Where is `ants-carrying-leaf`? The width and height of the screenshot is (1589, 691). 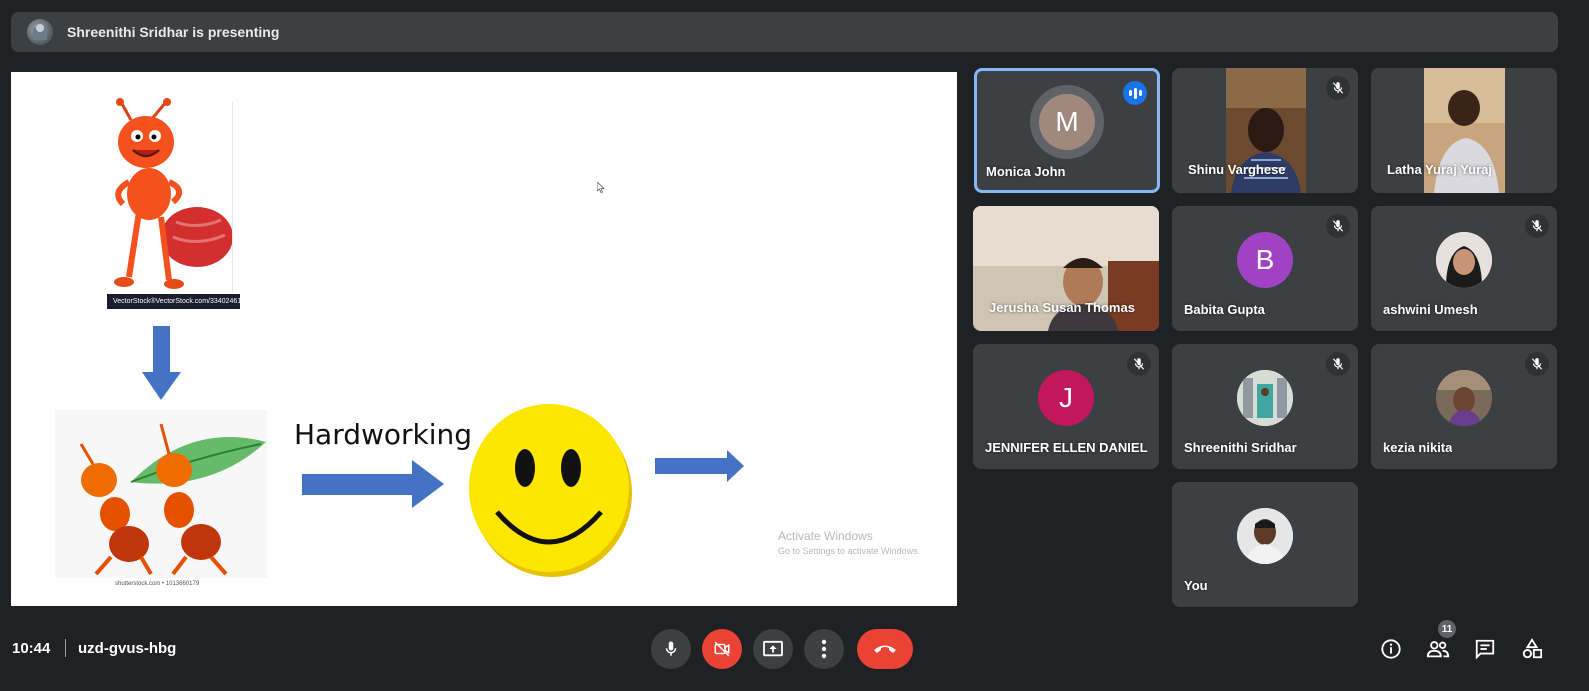 ants-carrying-leaf is located at coordinates (161, 494).